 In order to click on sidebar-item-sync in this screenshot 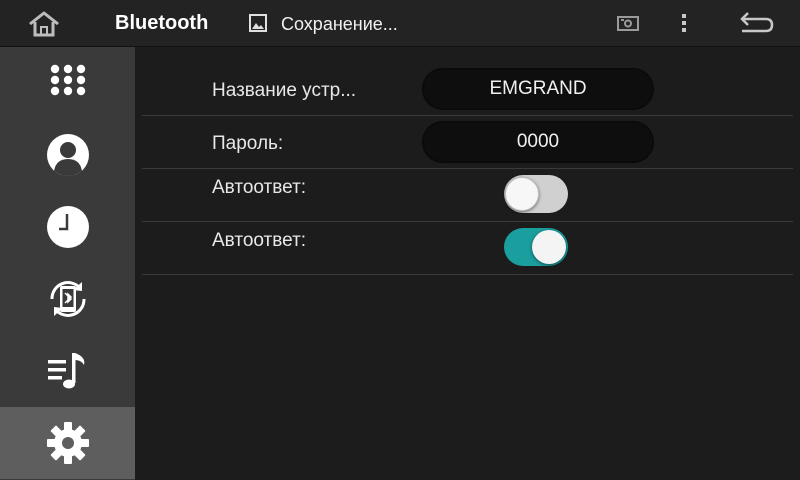, I will do `click(67, 299)`.